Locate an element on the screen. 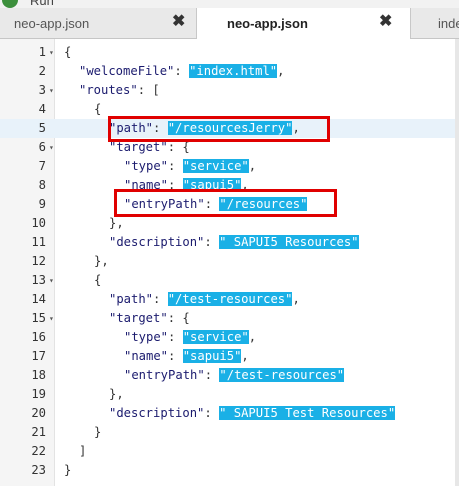 This screenshot has height=486, width=459. tab-label: neo-app.json is located at coordinates (52, 23).